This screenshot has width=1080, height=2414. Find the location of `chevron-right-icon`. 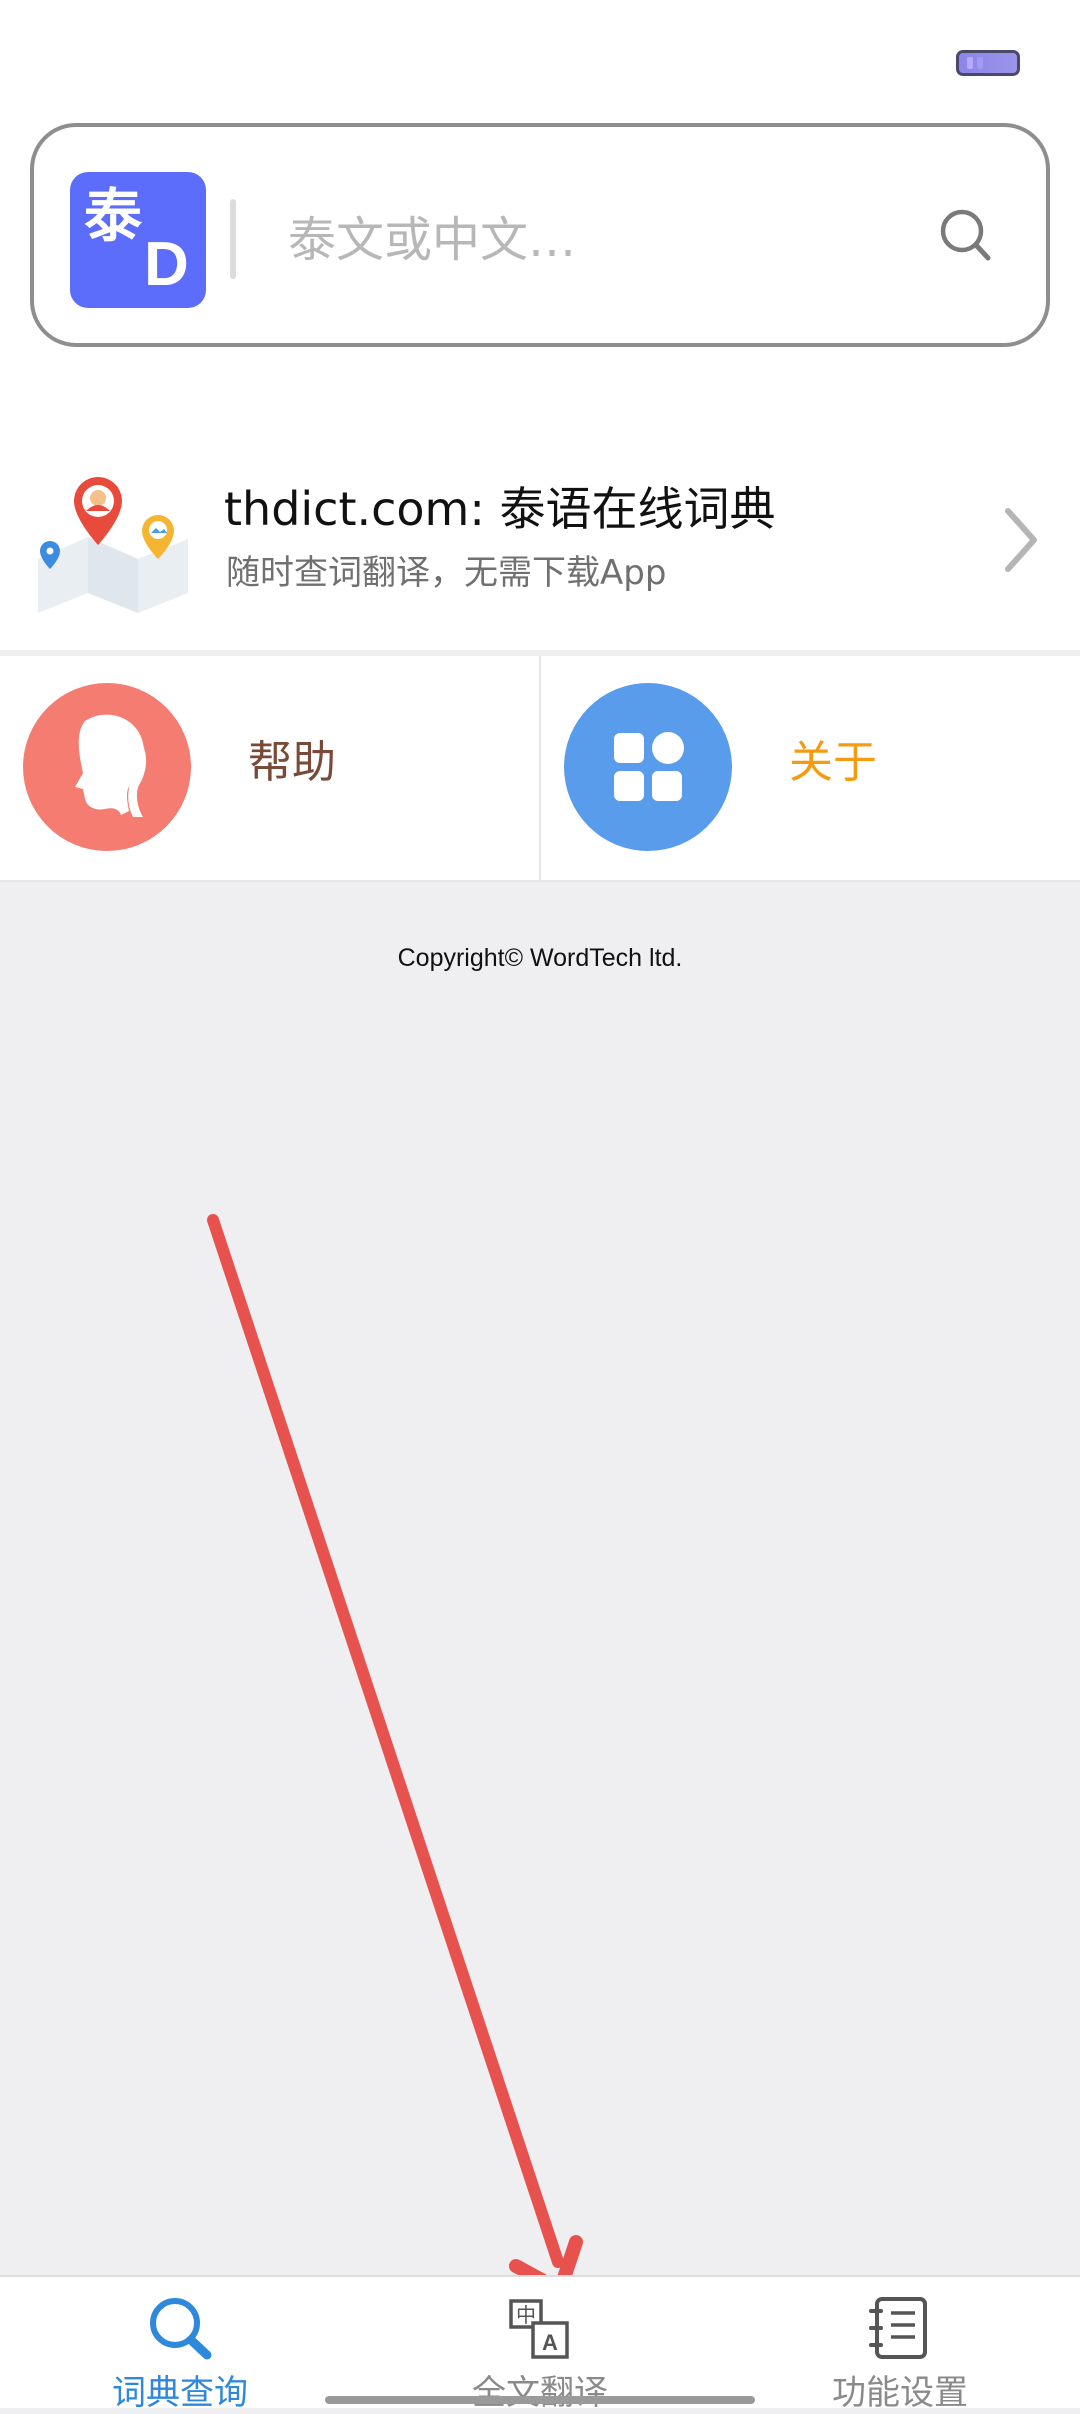

chevron-right-icon is located at coordinates (1021, 540).